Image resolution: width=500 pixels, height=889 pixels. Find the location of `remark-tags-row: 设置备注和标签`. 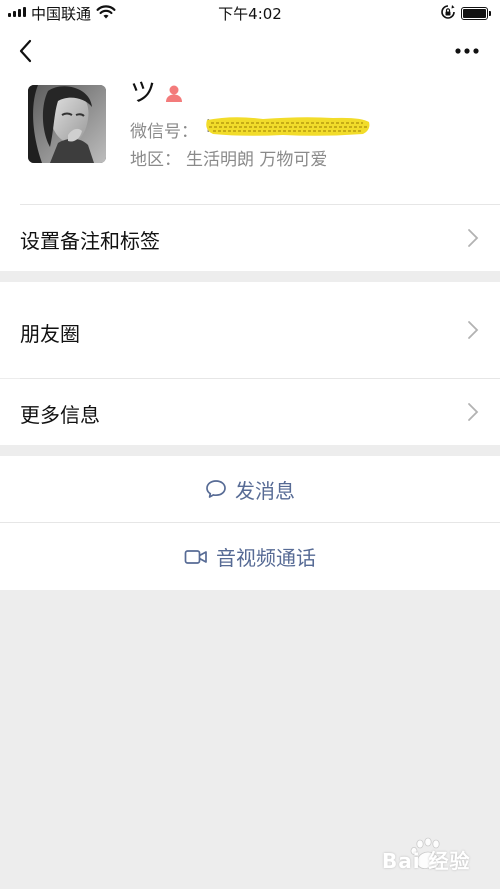

remark-tags-row: 设置备注和标签 is located at coordinates (250, 238).